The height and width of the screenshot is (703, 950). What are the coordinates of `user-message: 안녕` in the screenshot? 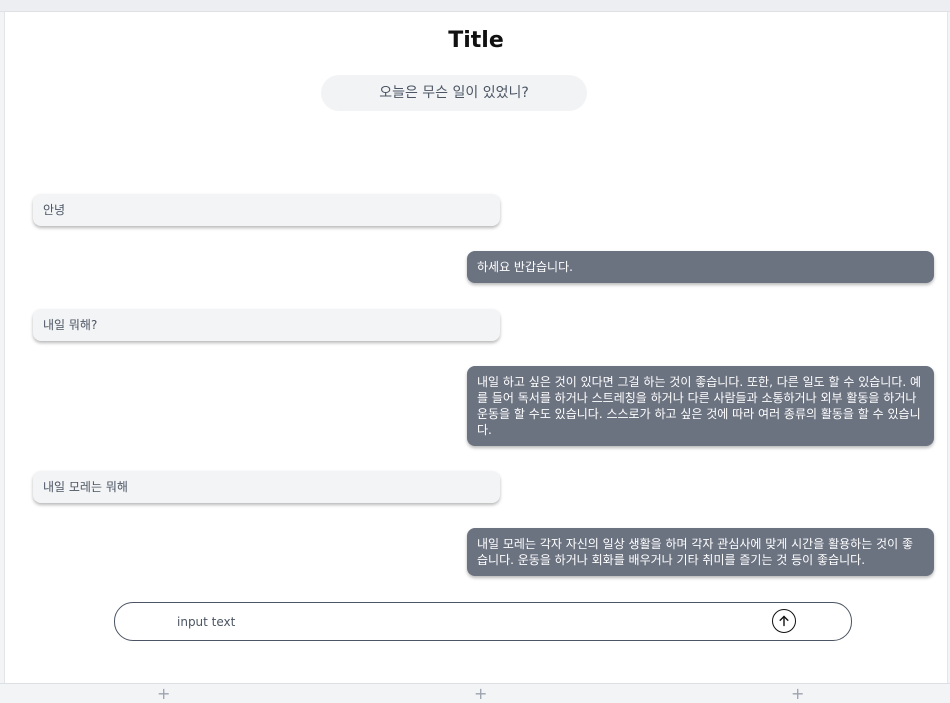 It's located at (266, 210).